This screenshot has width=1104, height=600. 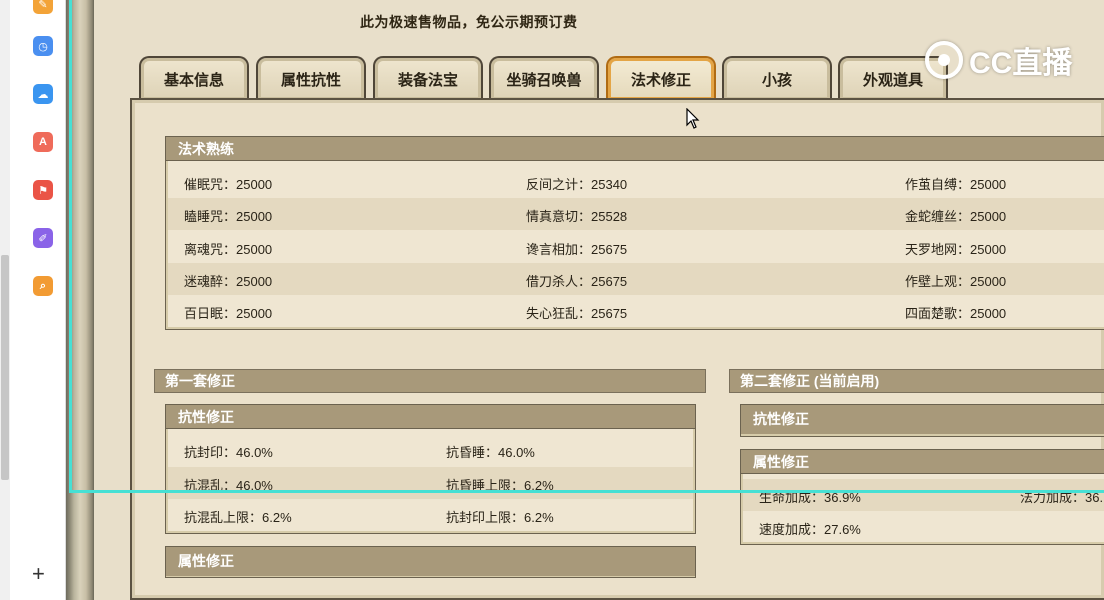 I want to click on pdf-icon: ⚑, so click(x=43, y=190).